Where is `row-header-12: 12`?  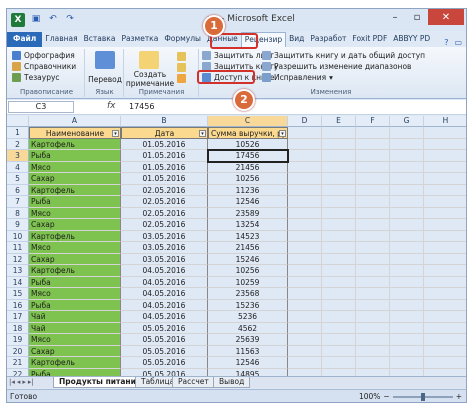 row-header-12: 12 is located at coordinates (18, 259).